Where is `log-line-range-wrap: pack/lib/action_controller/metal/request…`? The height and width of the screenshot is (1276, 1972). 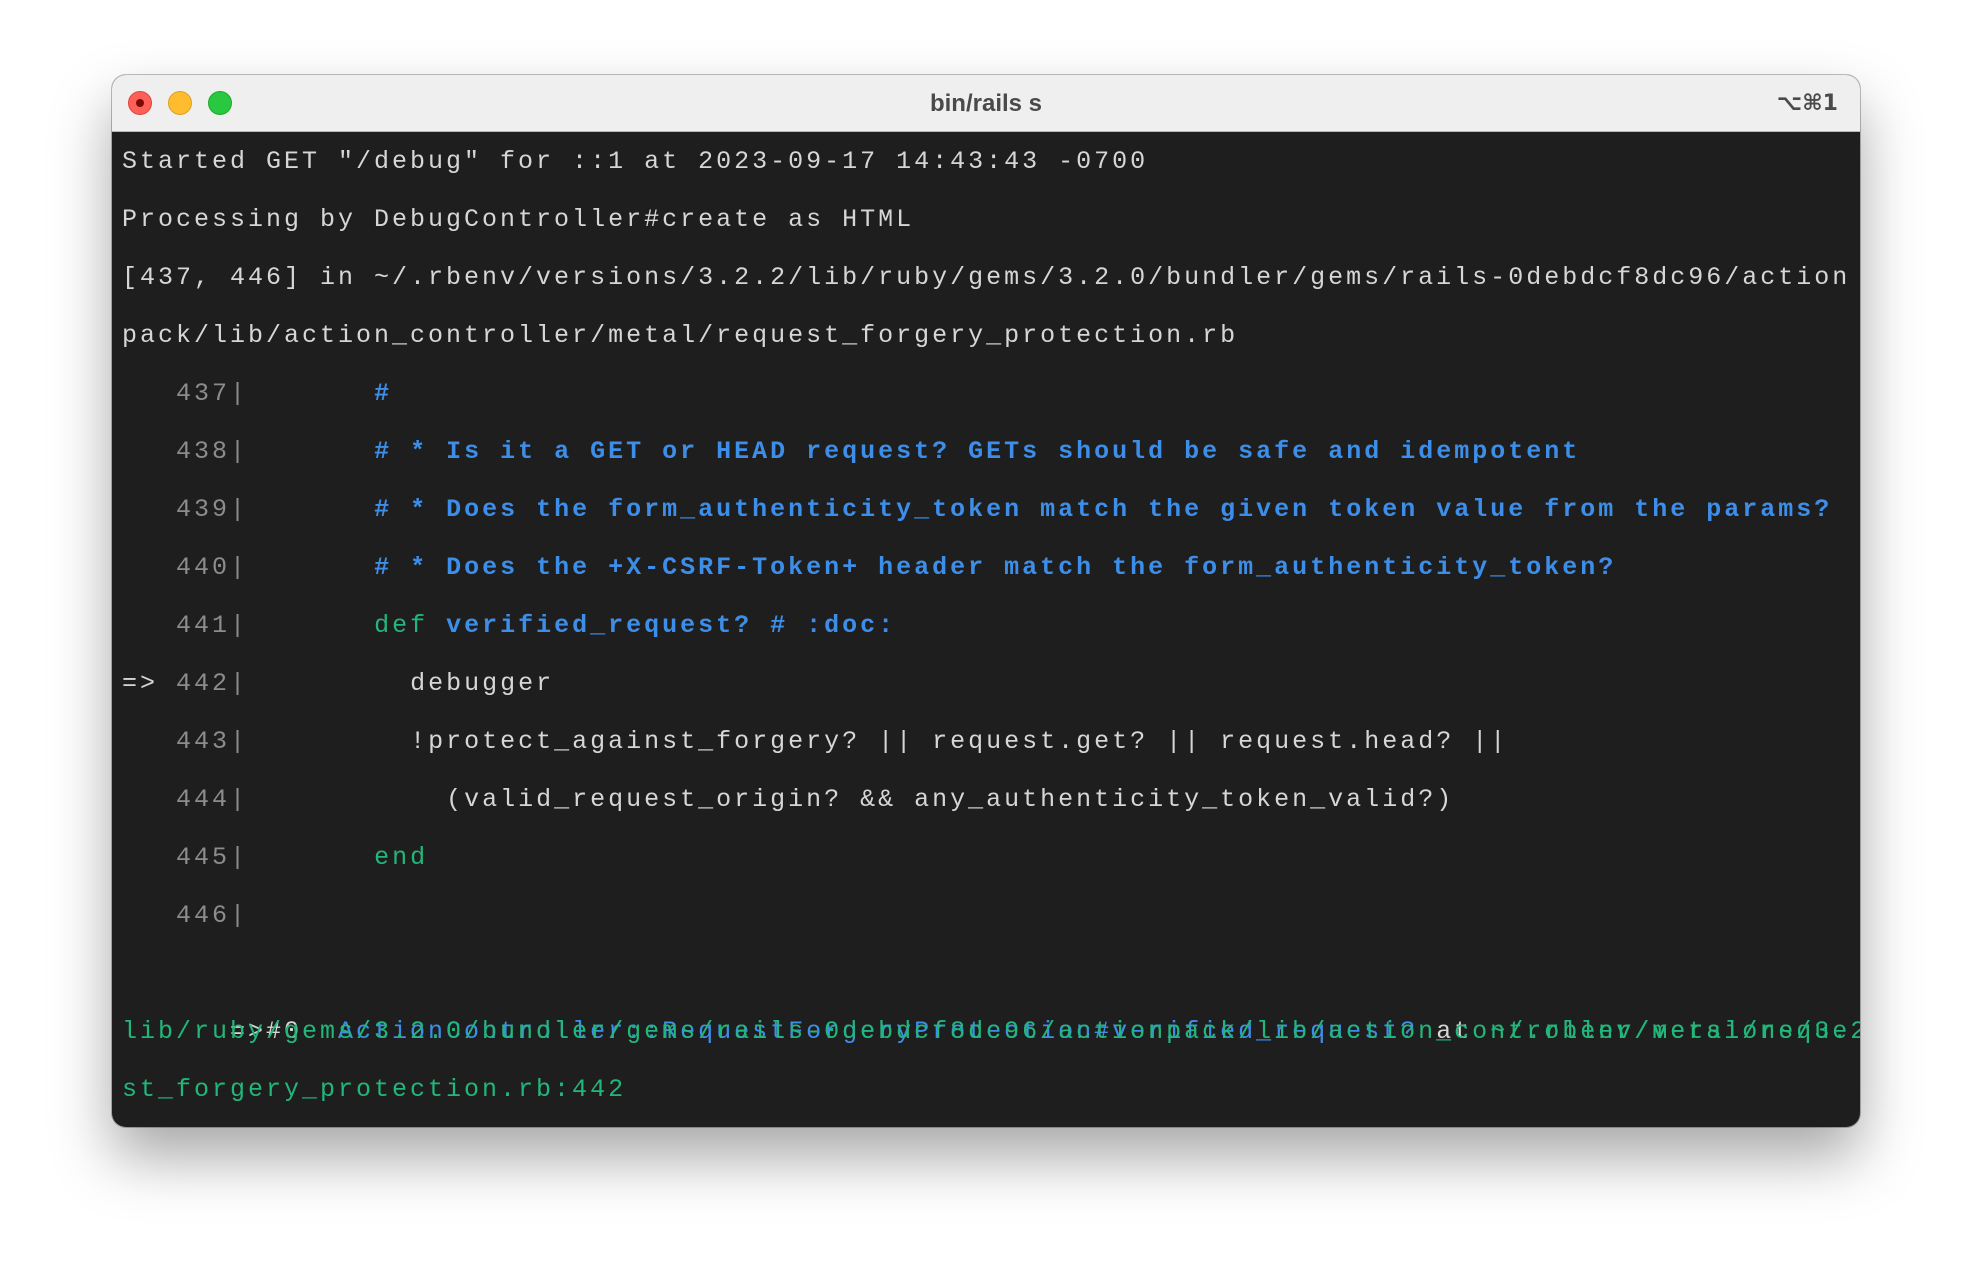 log-line-range-wrap: pack/lib/action_controller/metal/request… is located at coordinates (680, 335).